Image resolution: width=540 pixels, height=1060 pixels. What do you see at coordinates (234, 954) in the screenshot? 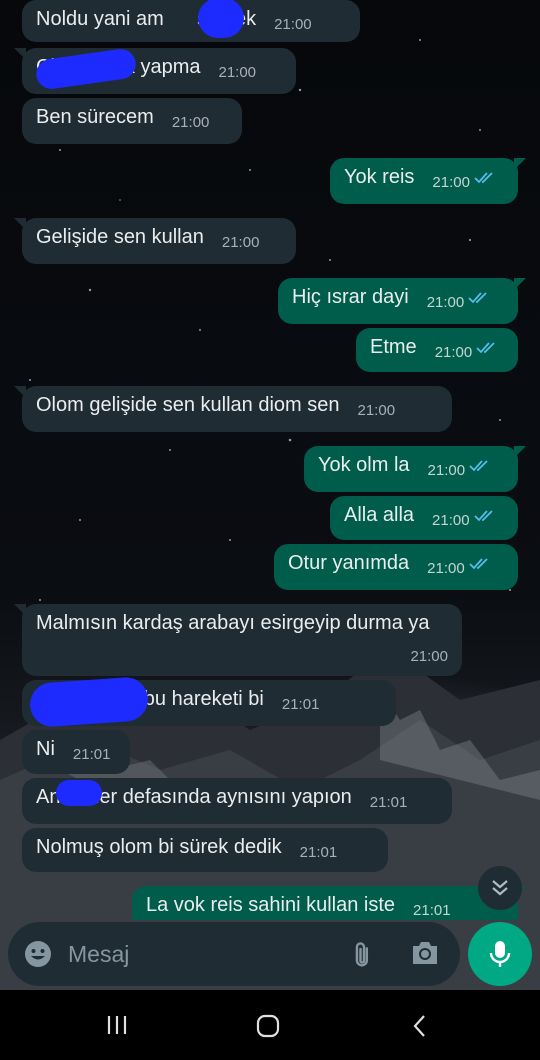
I see `message-composer: Mesaj` at bounding box center [234, 954].